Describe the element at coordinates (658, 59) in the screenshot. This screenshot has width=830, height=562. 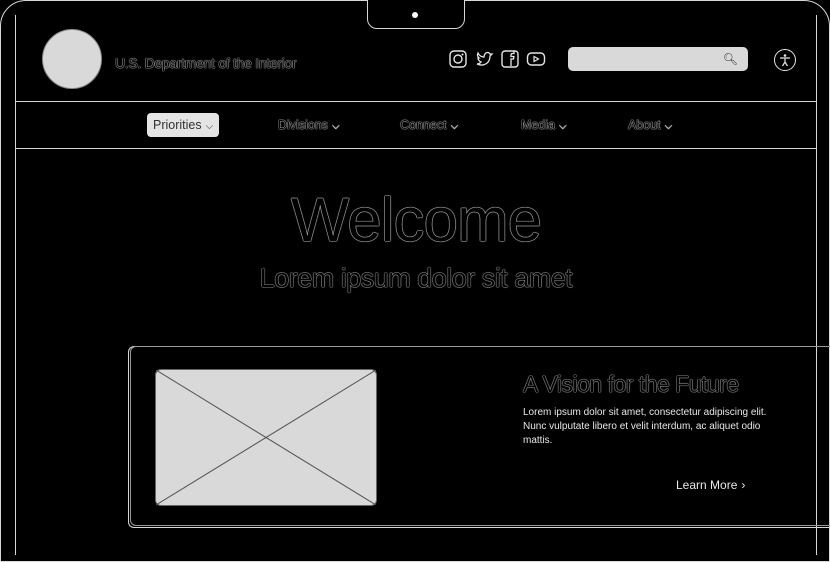
I see `search-input: 🔍︎` at that location.